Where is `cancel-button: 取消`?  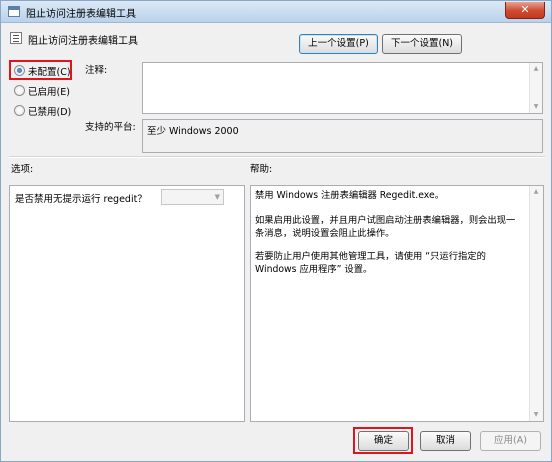 cancel-button: 取消 is located at coordinates (445, 441).